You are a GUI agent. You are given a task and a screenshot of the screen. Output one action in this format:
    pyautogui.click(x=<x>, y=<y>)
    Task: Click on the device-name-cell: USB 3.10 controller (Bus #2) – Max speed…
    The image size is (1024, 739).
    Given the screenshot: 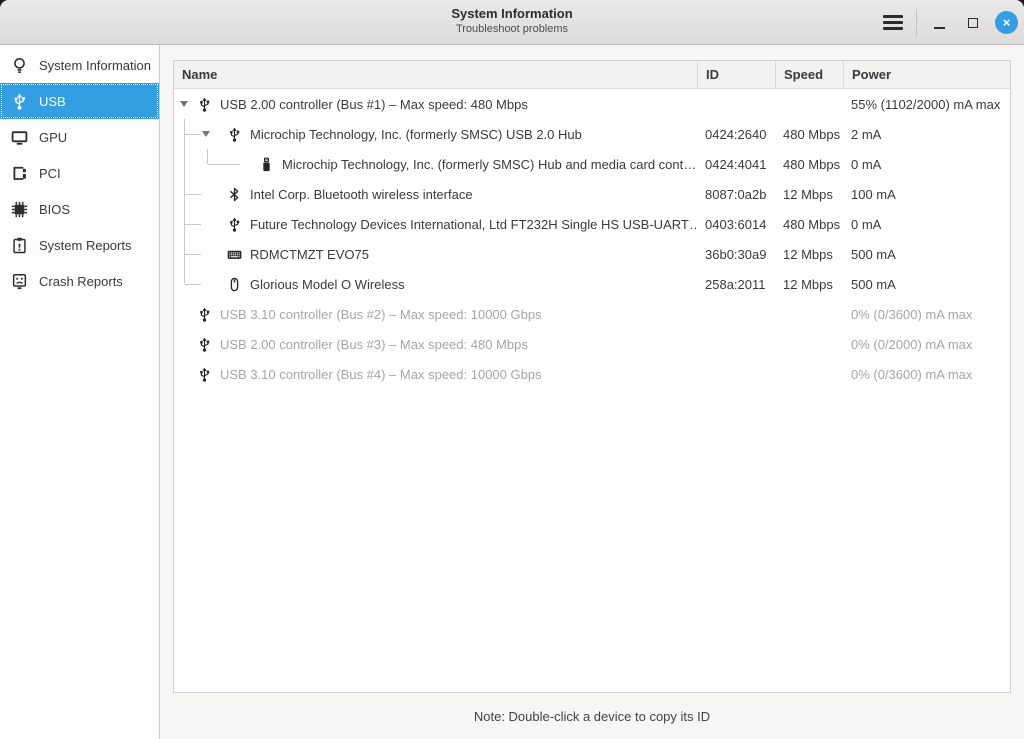 What is the action you would take?
    pyautogui.click(x=435, y=314)
    